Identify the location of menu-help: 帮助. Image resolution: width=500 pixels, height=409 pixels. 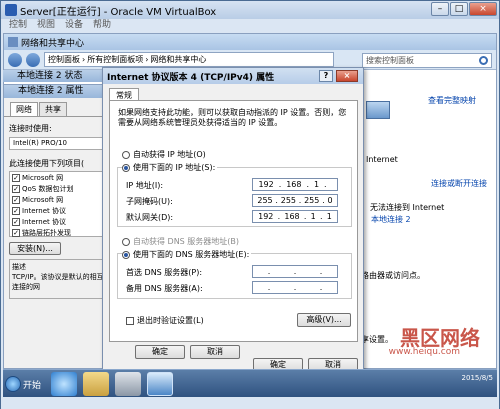
(102, 25).